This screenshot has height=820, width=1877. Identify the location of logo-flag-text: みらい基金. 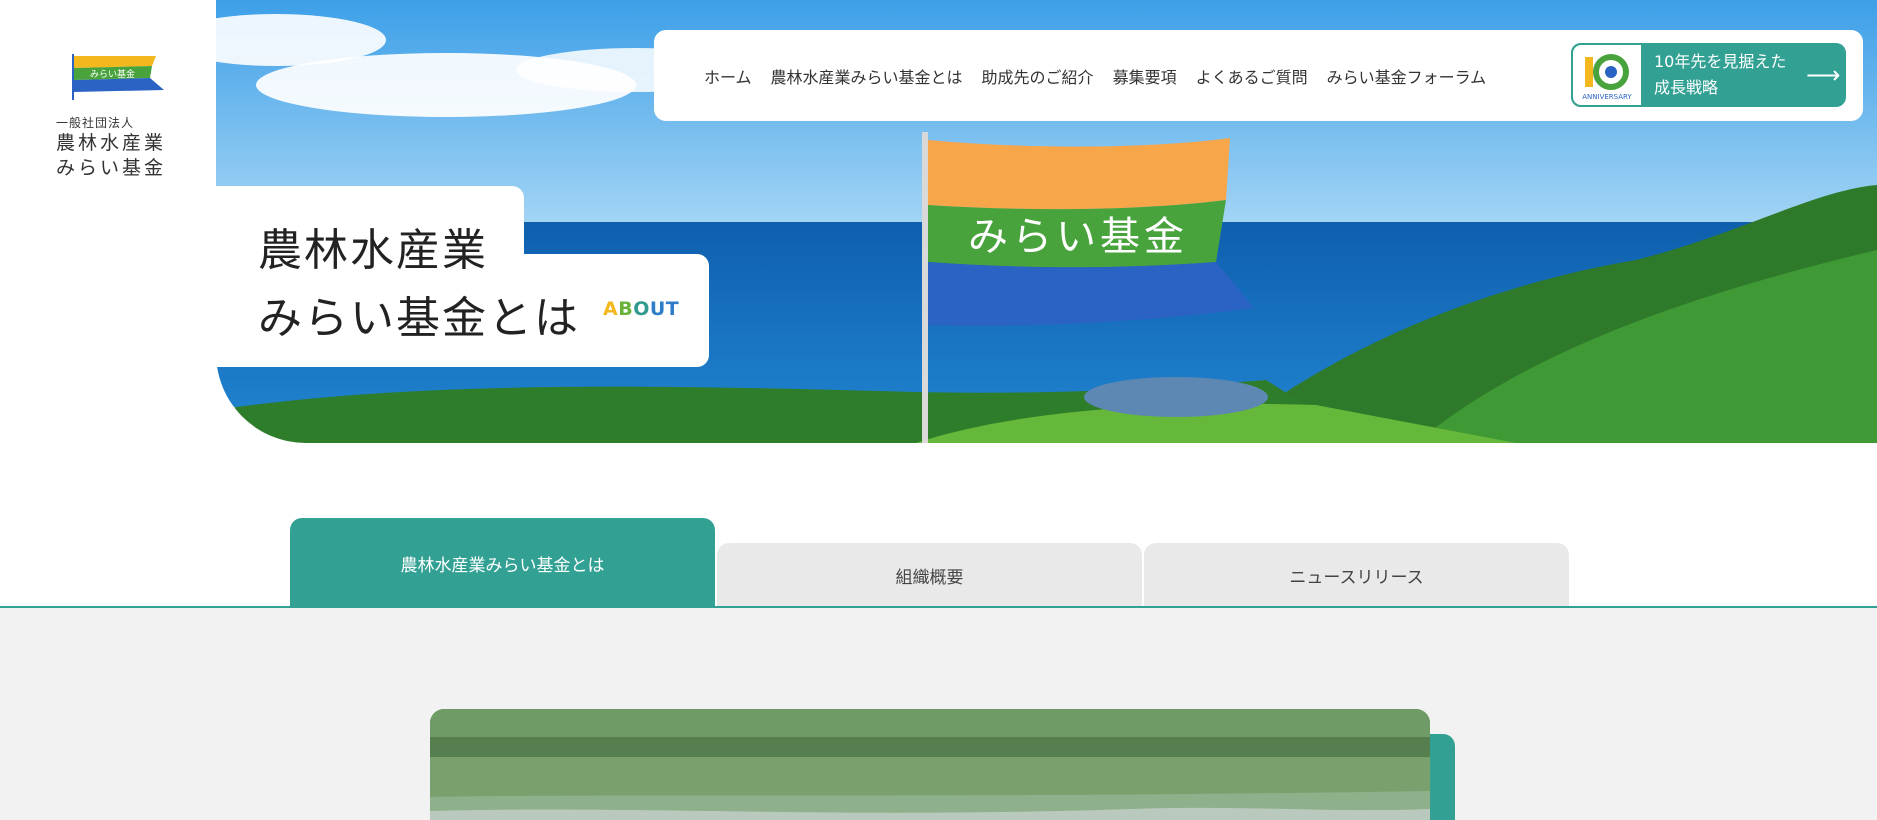
(112, 74).